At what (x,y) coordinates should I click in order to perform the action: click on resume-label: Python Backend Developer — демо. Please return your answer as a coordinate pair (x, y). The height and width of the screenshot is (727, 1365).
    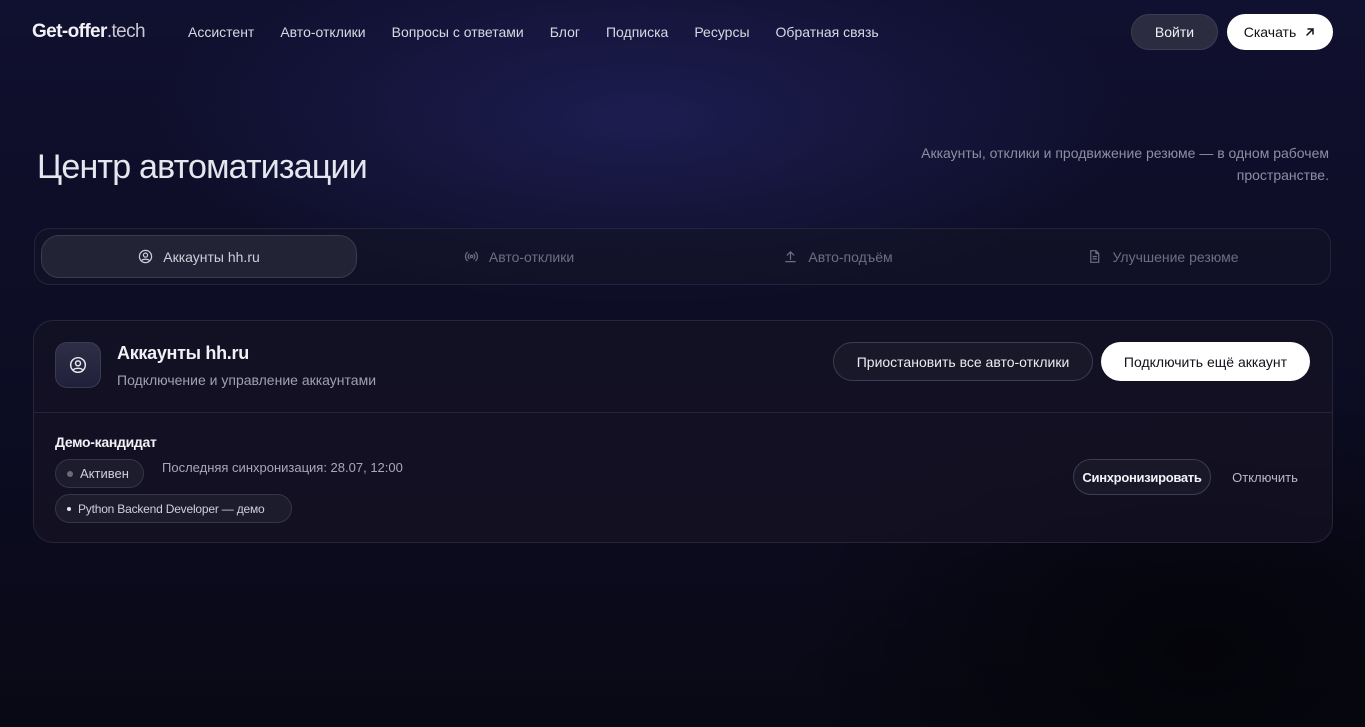
    Looking at the image, I should click on (171, 508).